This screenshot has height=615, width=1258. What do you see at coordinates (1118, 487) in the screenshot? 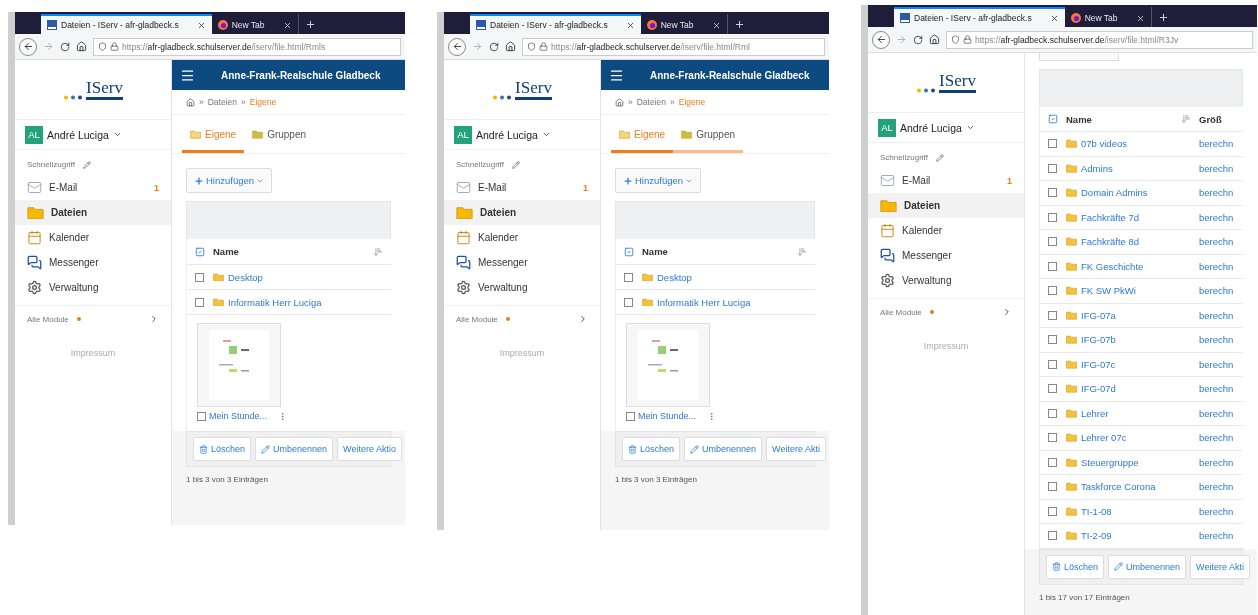
I see `folder-link: Taskforce Corona` at bounding box center [1118, 487].